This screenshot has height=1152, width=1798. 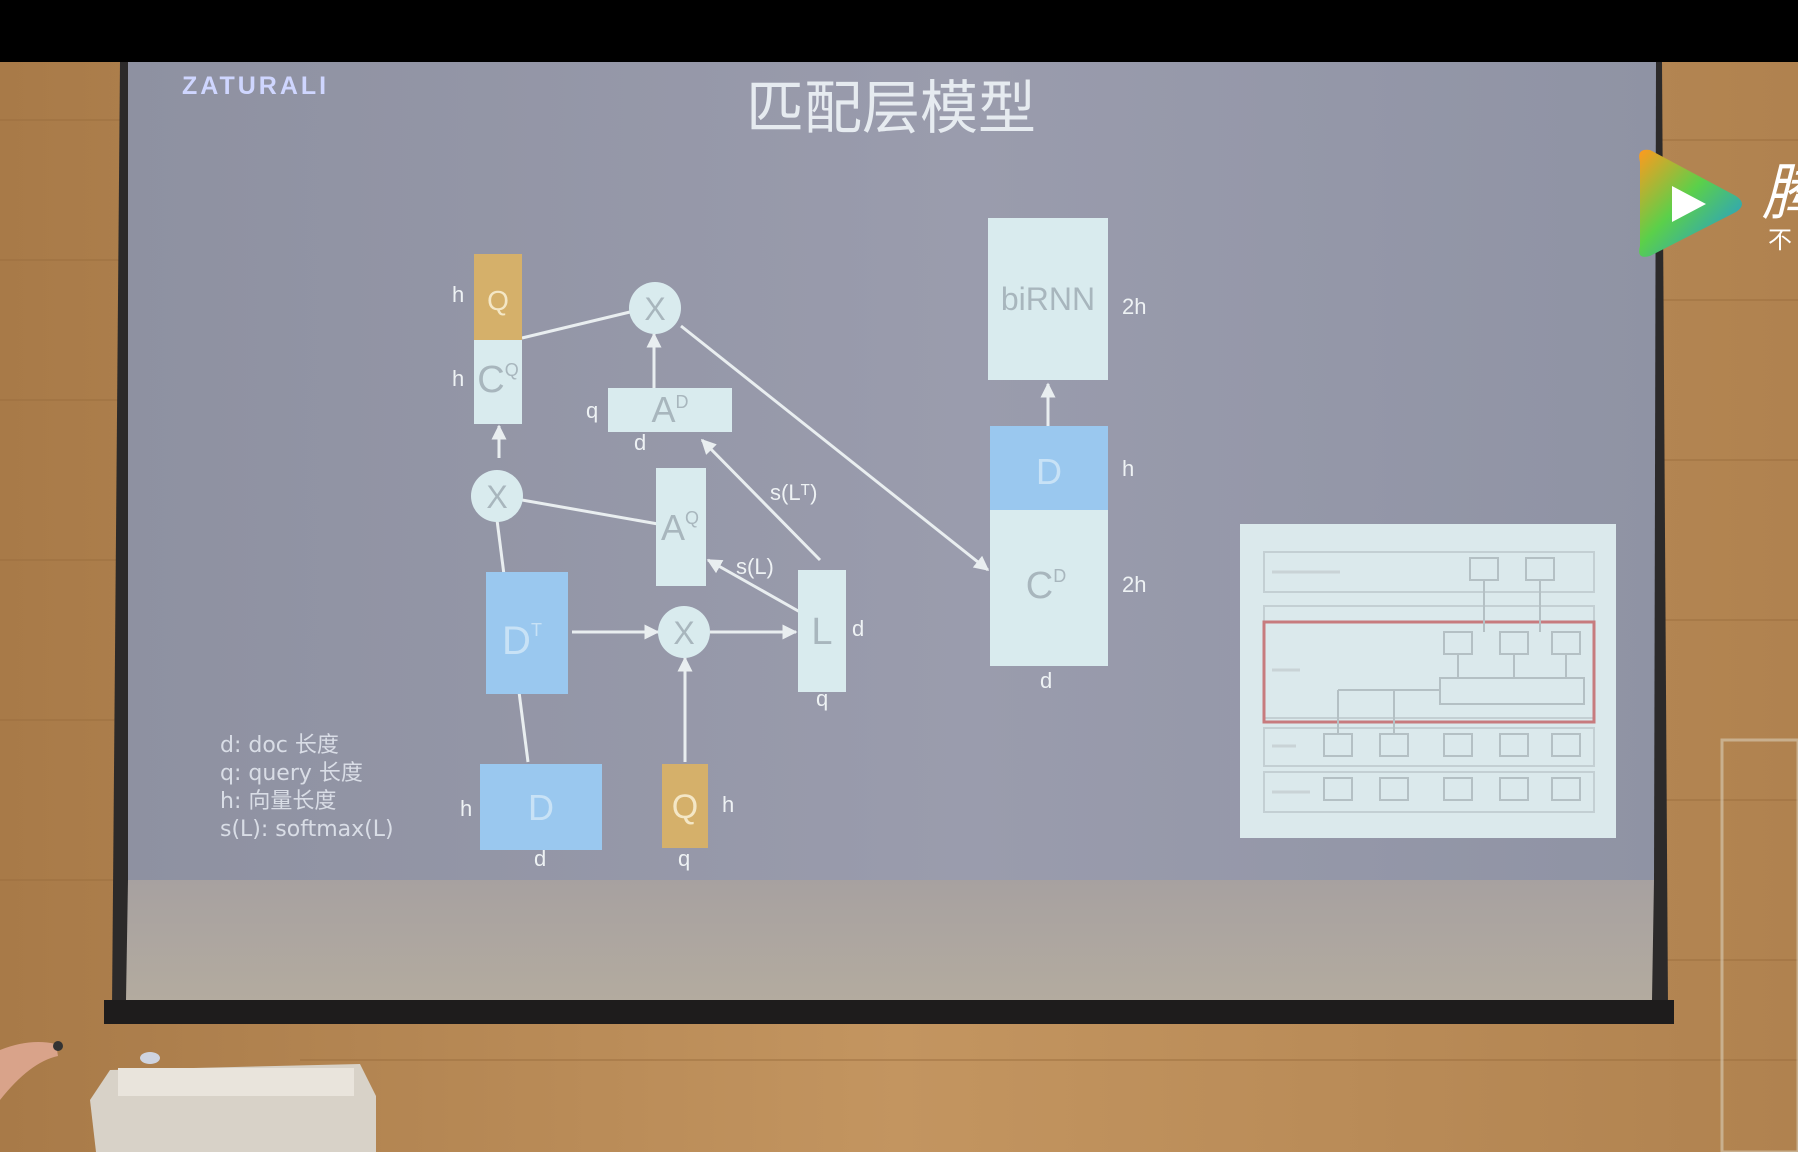 I want to click on thumbnail-architecture-diagram, so click(x=1428, y=681).